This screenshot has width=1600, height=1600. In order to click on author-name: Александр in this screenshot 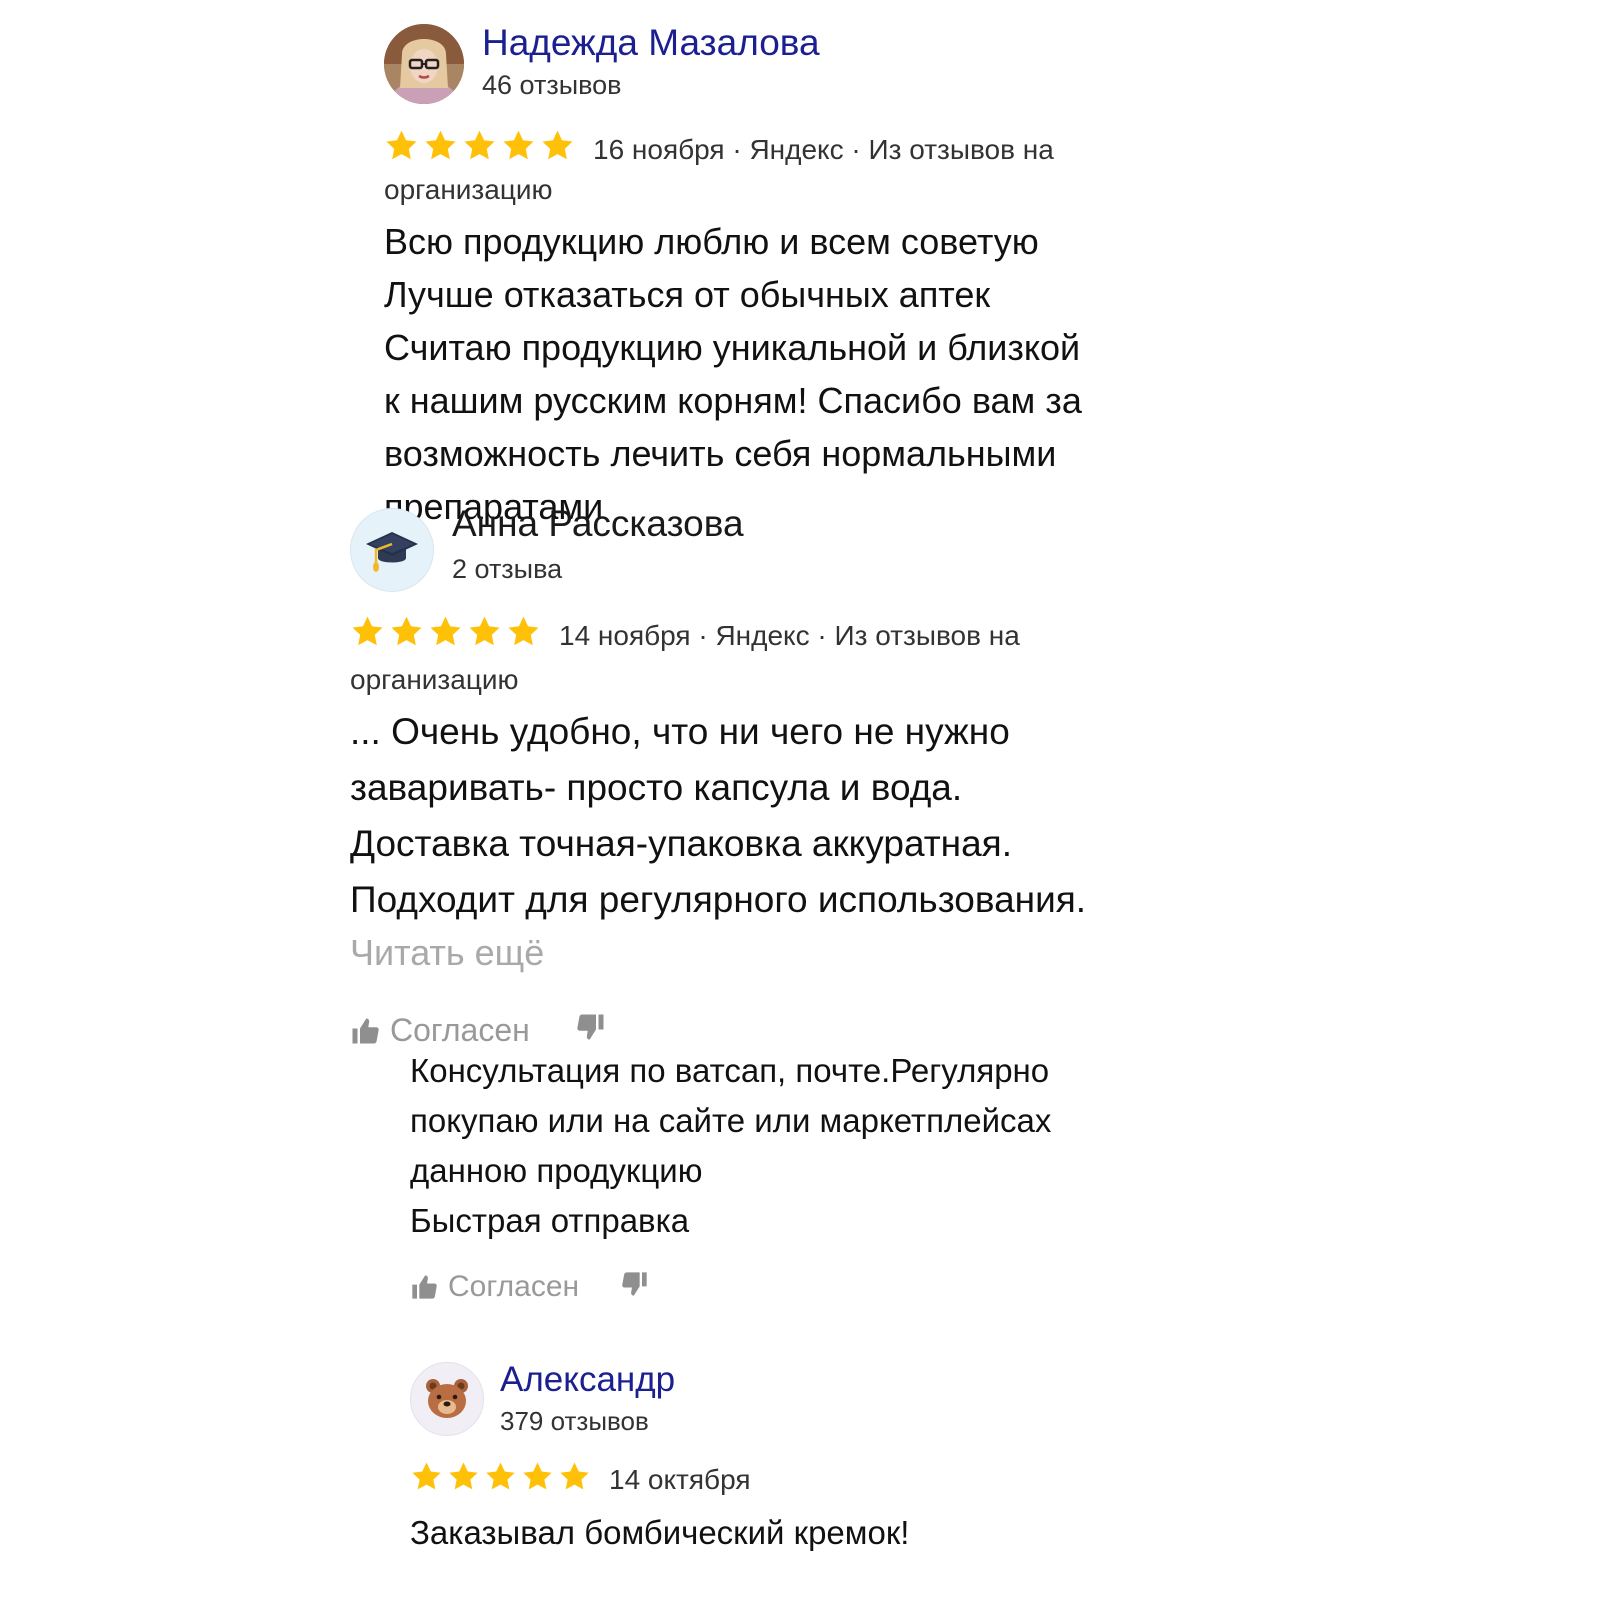, I will do `click(587, 1380)`.